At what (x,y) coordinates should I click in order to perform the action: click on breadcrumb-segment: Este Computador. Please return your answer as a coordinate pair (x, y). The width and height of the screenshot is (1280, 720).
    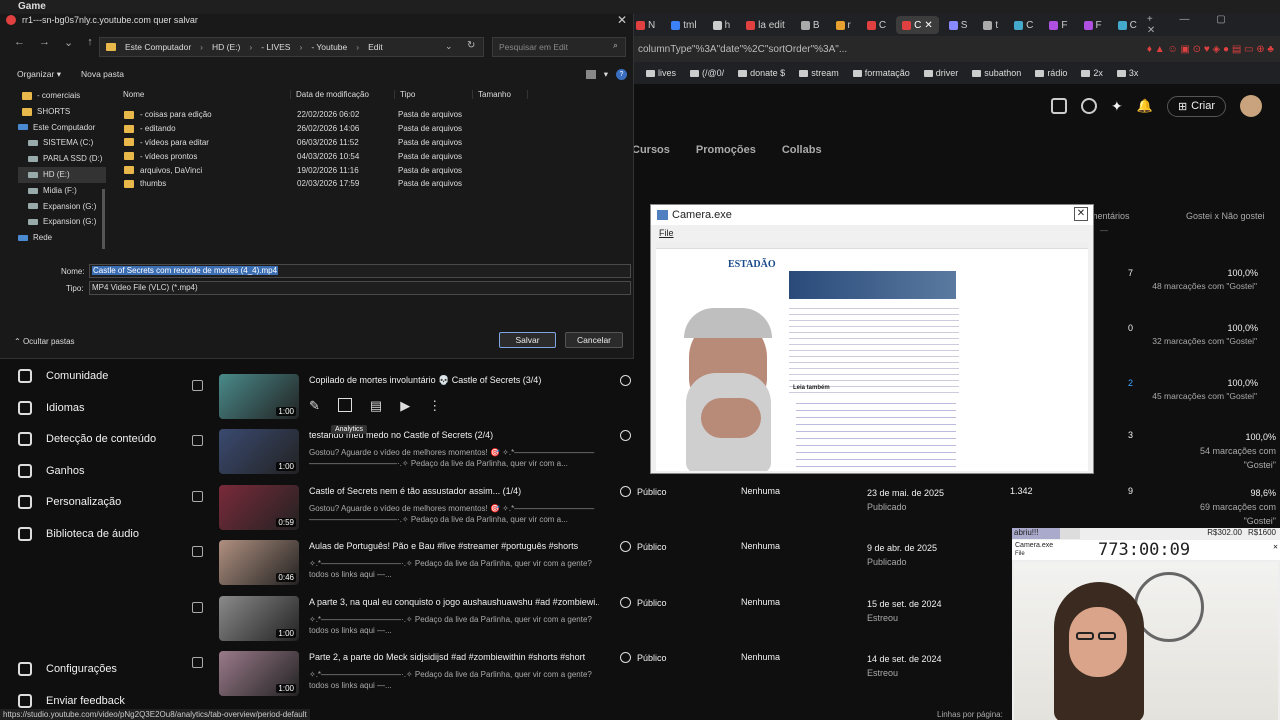
    Looking at the image, I should click on (158, 47).